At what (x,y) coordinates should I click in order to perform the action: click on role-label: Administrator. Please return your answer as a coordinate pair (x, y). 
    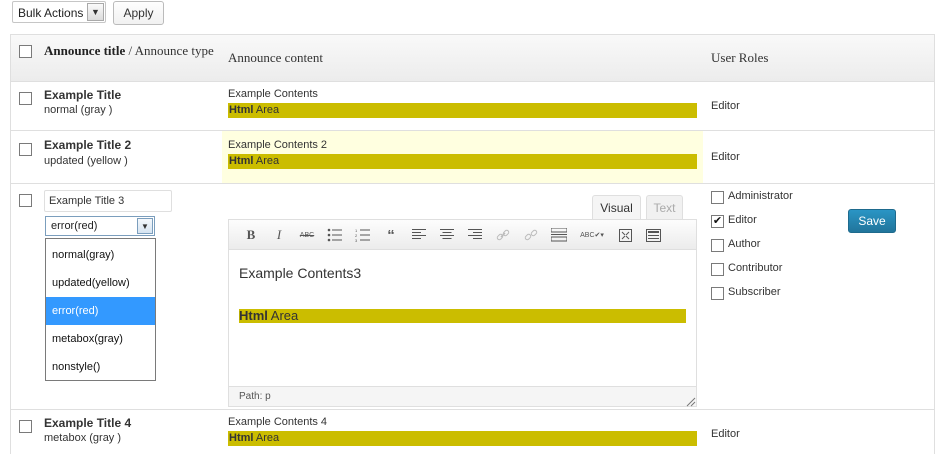
    Looking at the image, I should click on (760, 196).